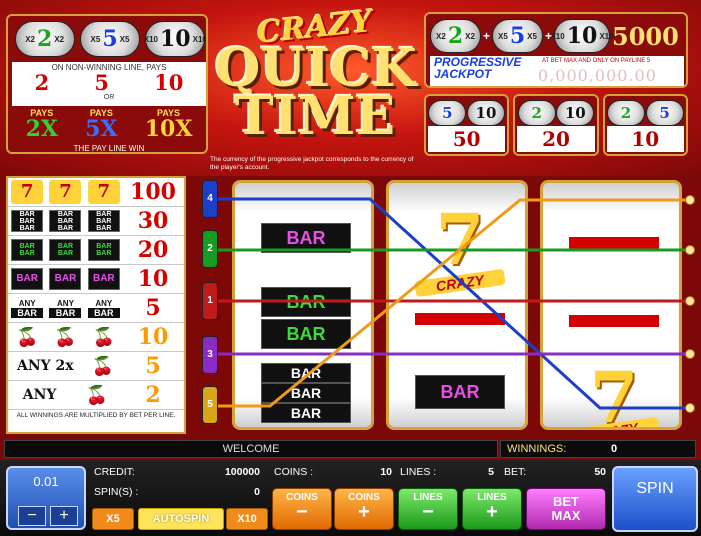 This screenshot has height=536, width=701. I want to click on coins-label: COINS :, so click(294, 472).